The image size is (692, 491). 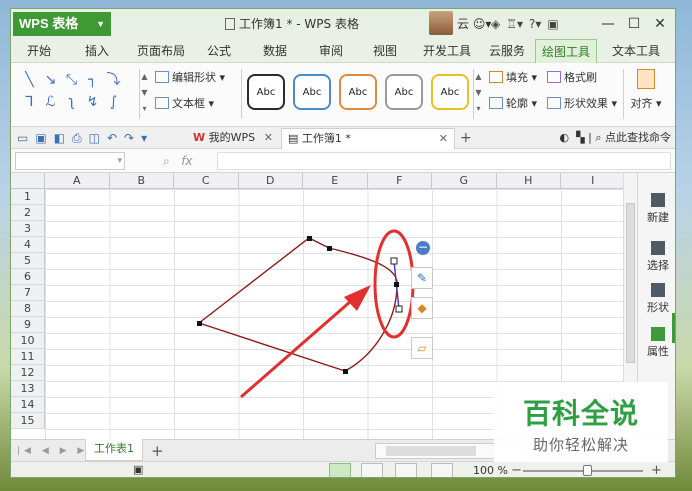 I want to click on style-gallery-scroll: ▲ ▼ ▾, so click(x=478, y=94).